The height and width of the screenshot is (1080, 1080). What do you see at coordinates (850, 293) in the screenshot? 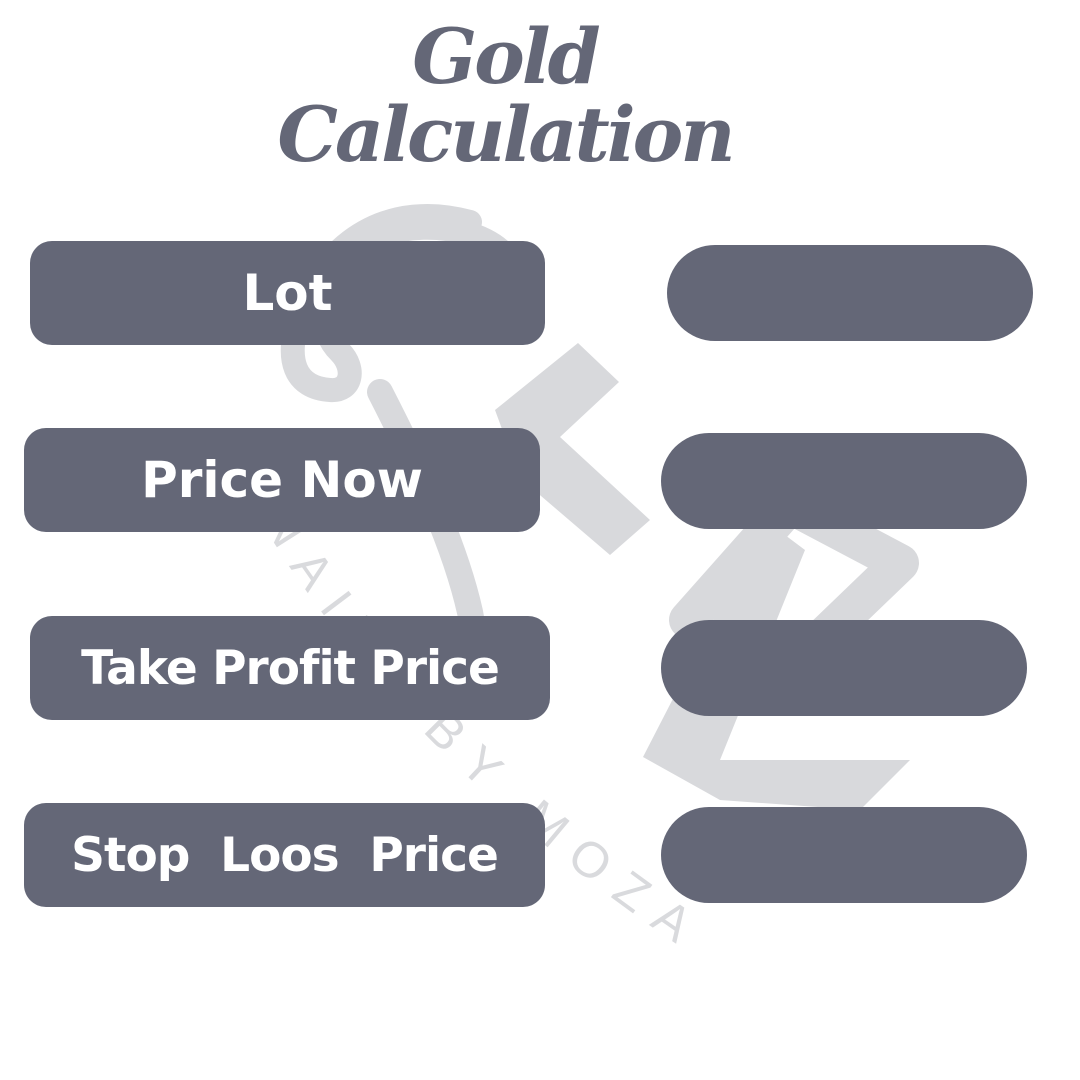
I see `lot-input` at bounding box center [850, 293].